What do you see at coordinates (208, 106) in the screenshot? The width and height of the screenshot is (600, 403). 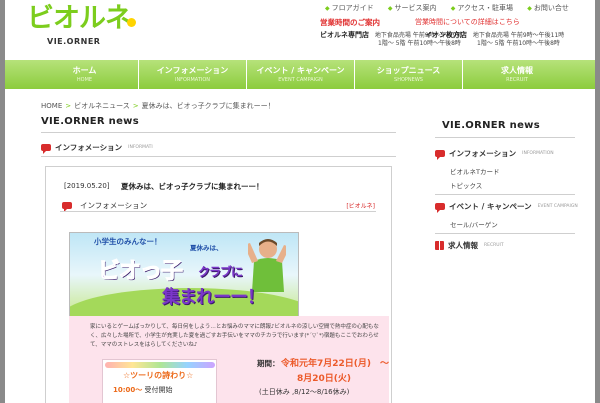 I see `breadcrumb-current: 夏休みは、ビオっ子クラブに集まれーー！` at bounding box center [208, 106].